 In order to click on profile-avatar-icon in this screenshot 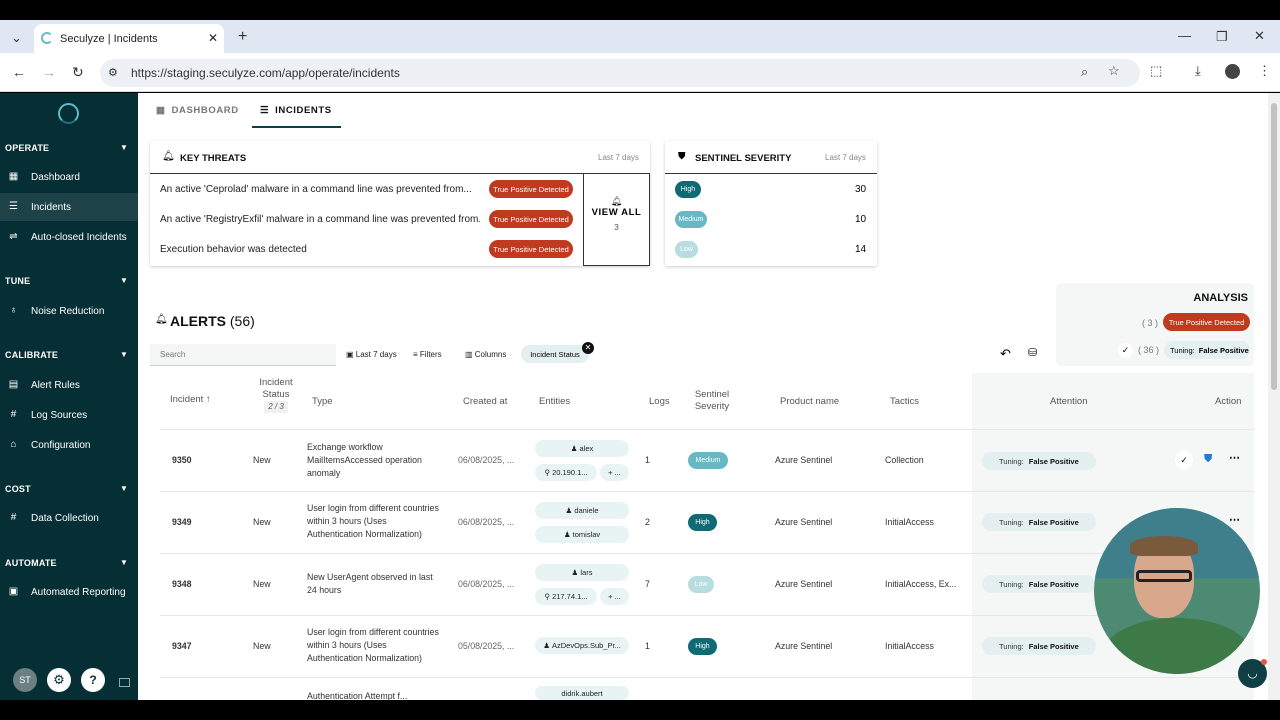, I will do `click(1232, 71)`.